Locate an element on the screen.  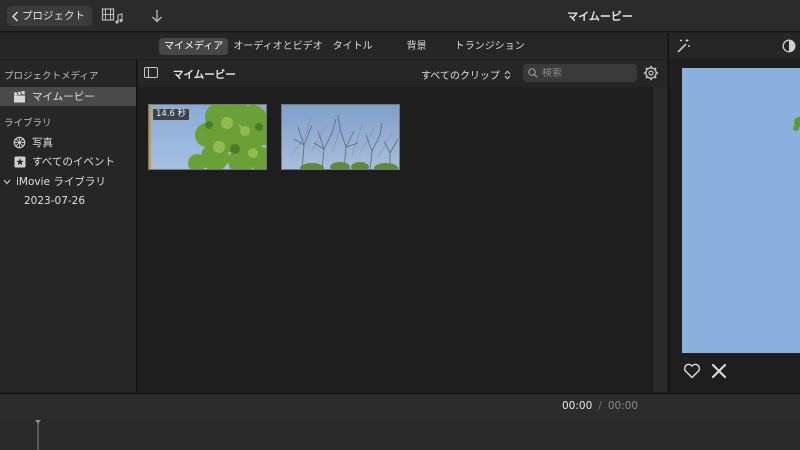
timecode-display: 00:00 / 00:00 is located at coordinates (600, 406).